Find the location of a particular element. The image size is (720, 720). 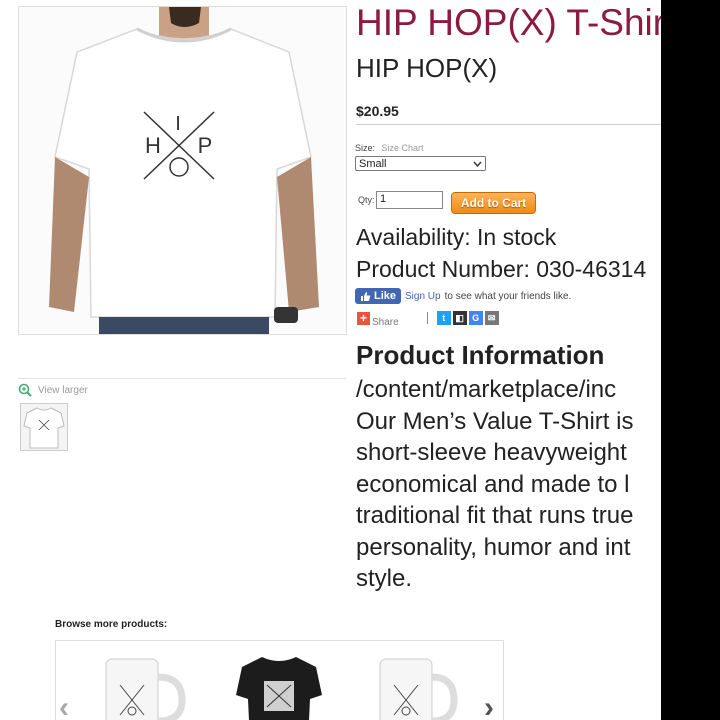

product-carousel: ‹ › is located at coordinates (279, 680).